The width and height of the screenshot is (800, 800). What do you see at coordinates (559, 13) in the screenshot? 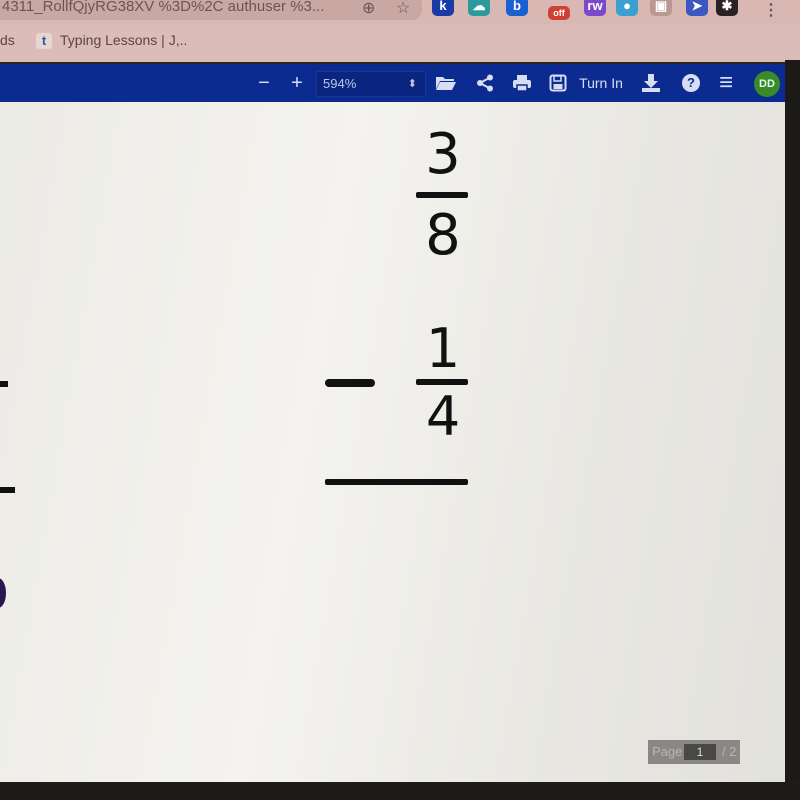
I see `off-extension-icon: off` at bounding box center [559, 13].